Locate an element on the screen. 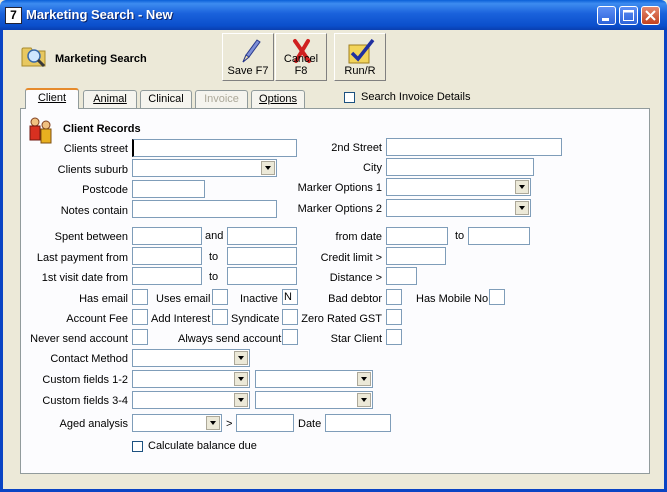  tab-animal: Animal is located at coordinates (110, 99).